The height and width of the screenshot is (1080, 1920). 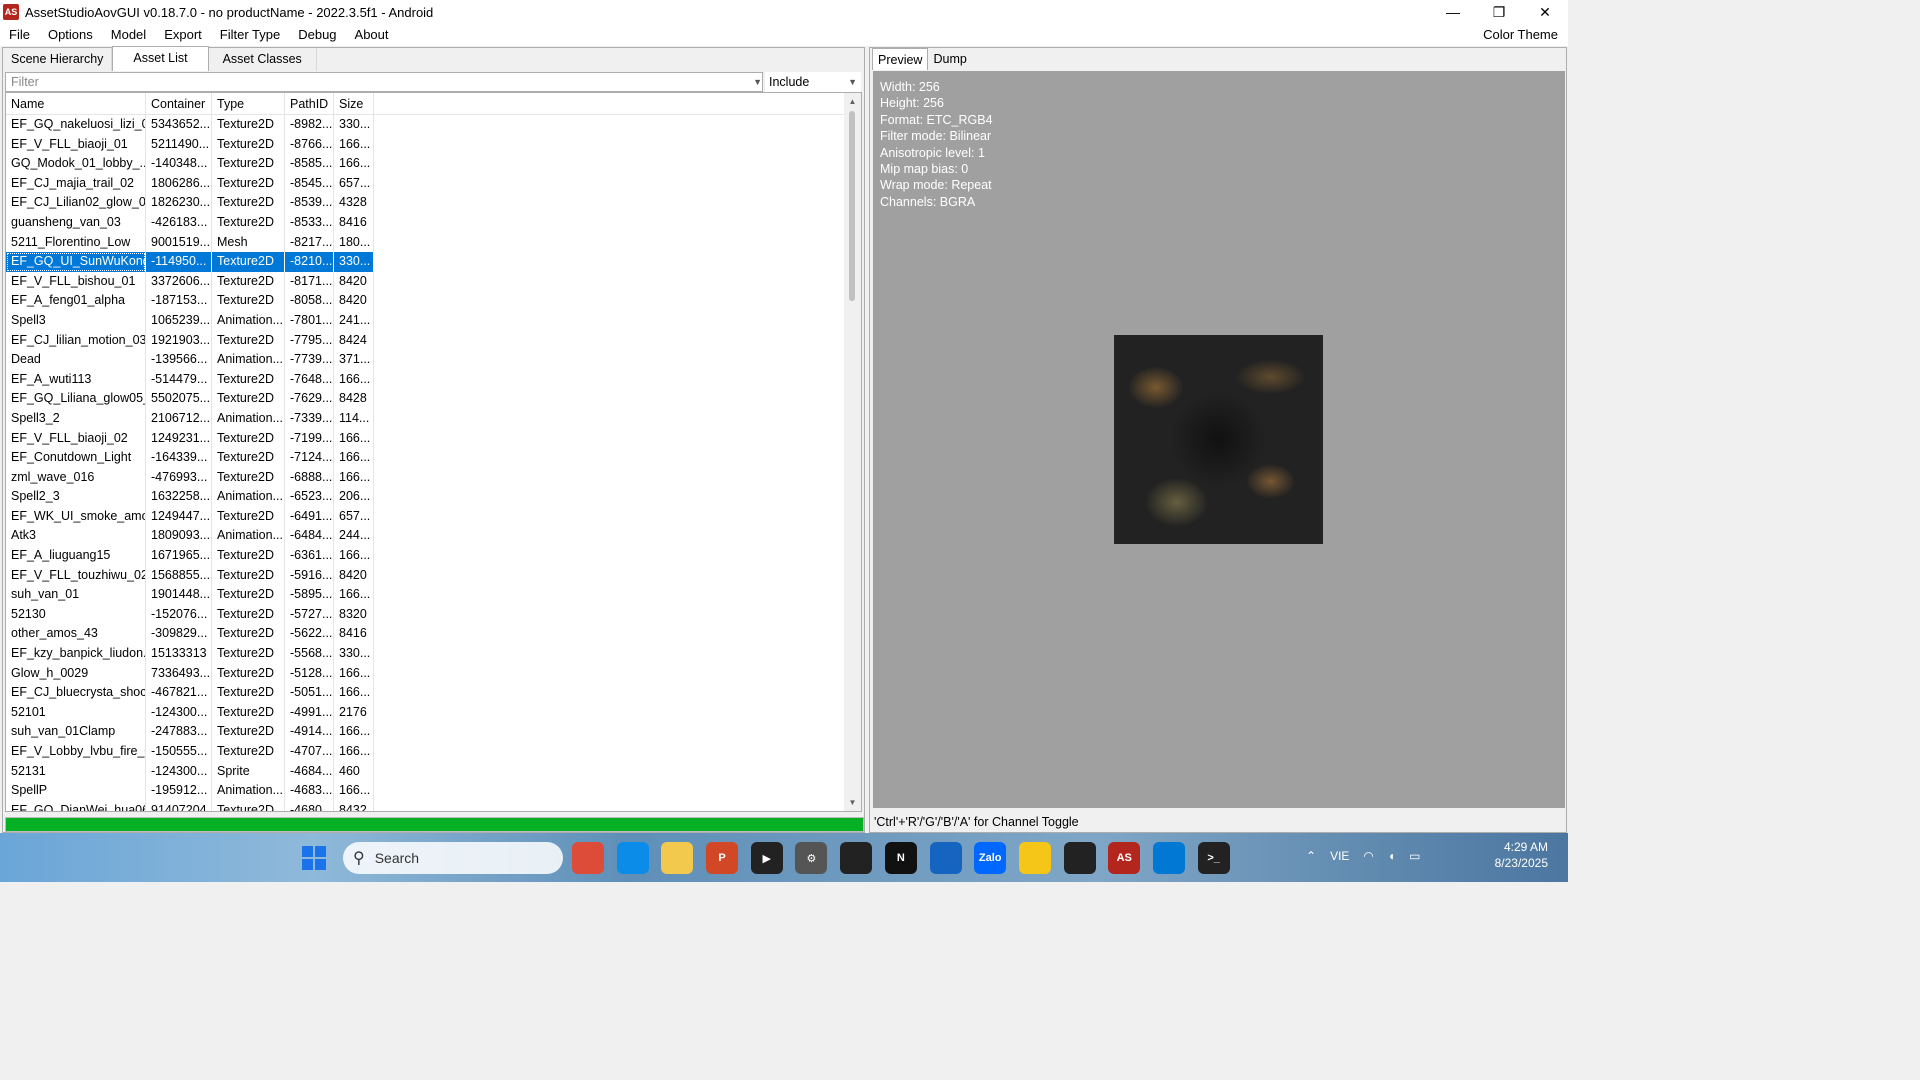 What do you see at coordinates (76, 103) in the screenshot?
I see `column-name: Name` at bounding box center [76, 103].